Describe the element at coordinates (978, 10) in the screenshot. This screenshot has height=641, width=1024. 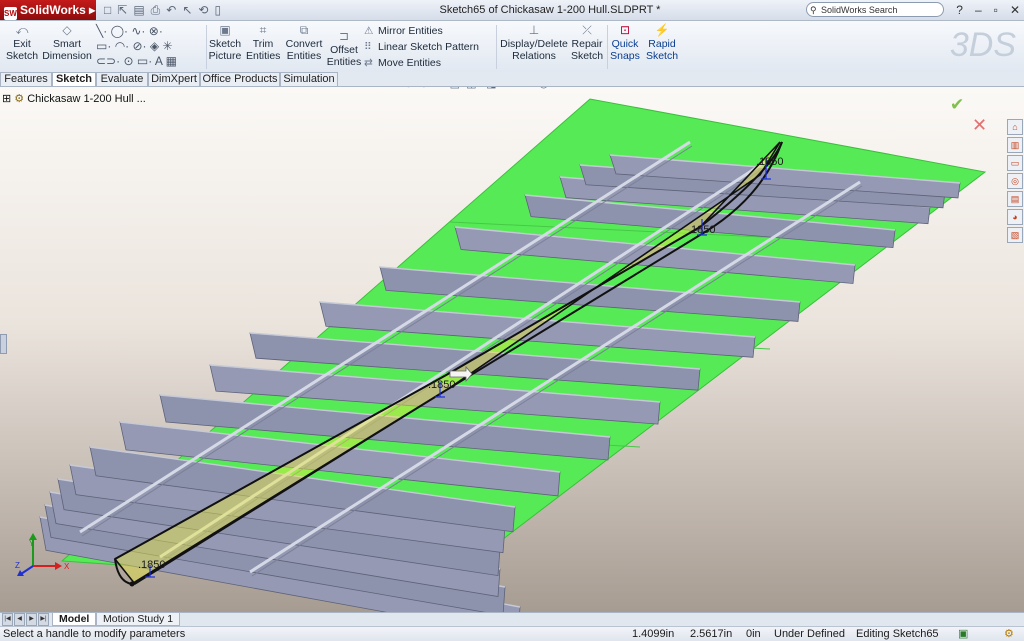
I see `minimize-icon: –` at that location.